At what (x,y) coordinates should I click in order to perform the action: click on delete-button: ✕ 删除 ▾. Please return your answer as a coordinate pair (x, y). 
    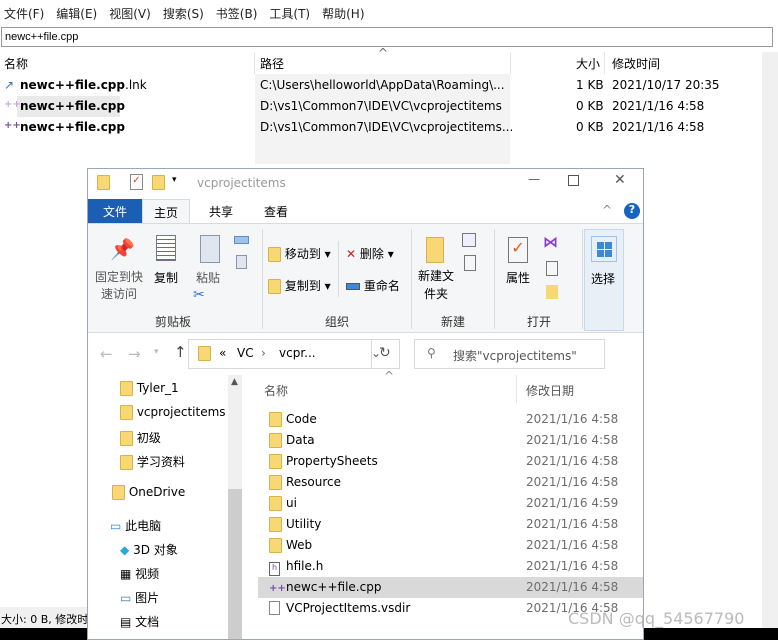
    Looking at the image, I should click on (370, 253).